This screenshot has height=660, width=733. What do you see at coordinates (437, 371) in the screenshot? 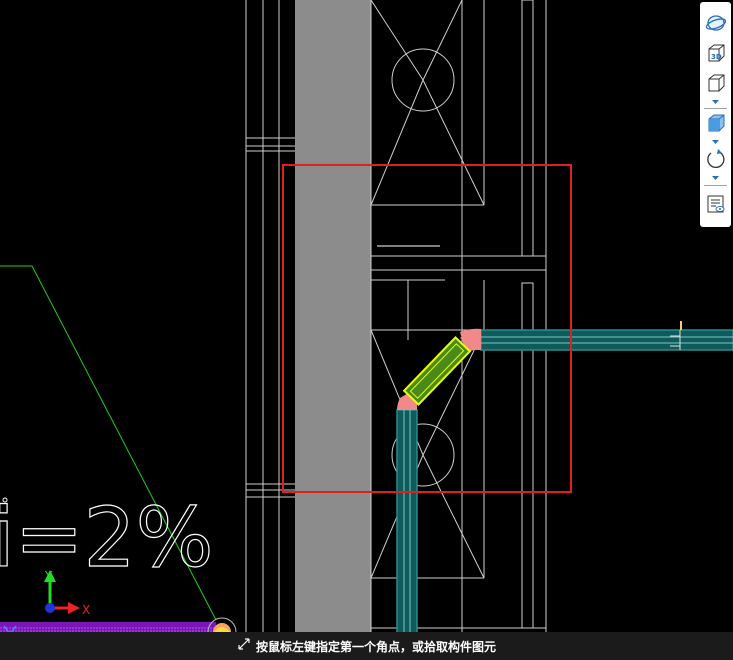
I see `selected-pipe-segment` at bounding box center [437, 371].